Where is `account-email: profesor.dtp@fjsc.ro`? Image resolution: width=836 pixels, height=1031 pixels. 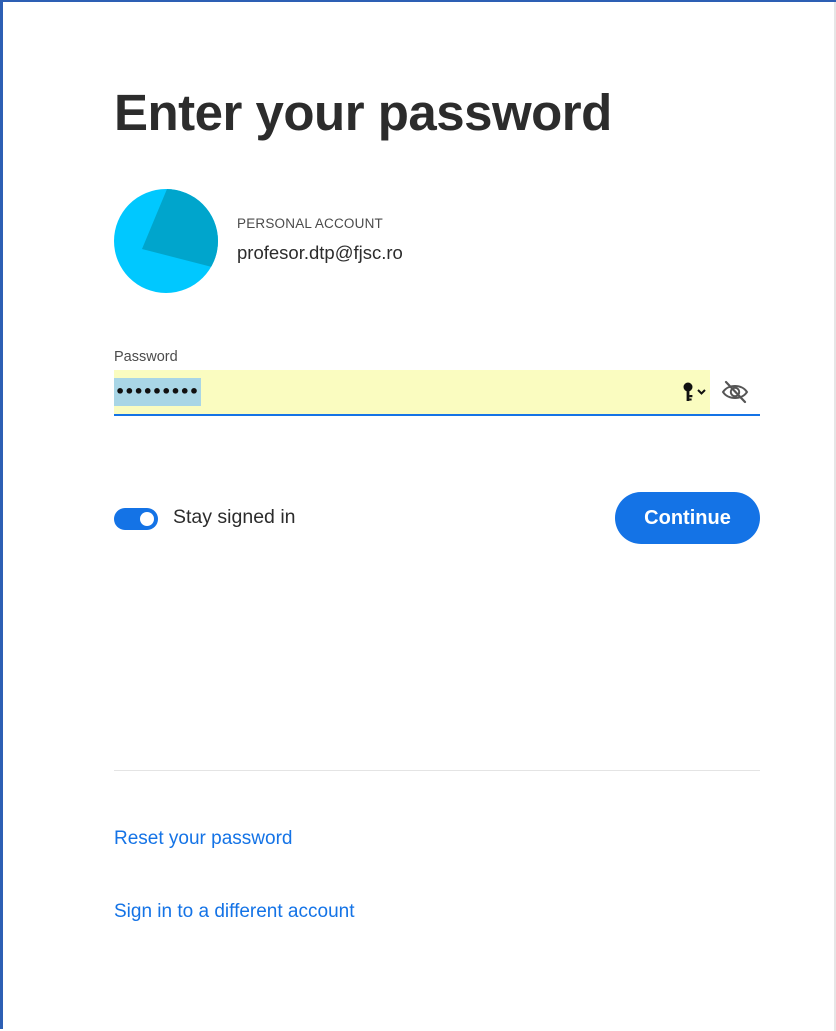
account-email: profesor.dtp@fjsc.ro is located at coordinates (320, 252).